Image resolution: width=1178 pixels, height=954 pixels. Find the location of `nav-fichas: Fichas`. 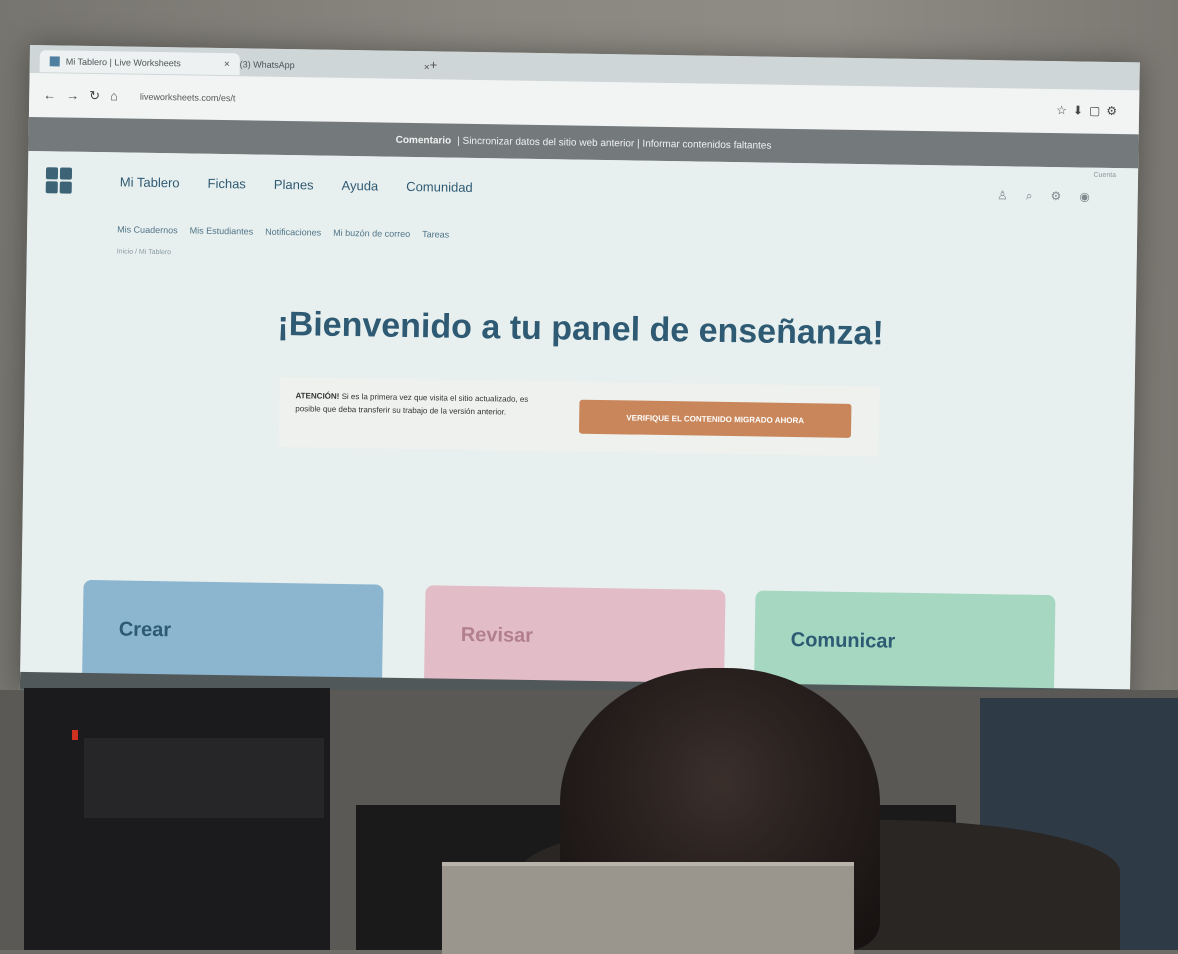

nav-fichas: Fichas is located at coordinates (226, 184).